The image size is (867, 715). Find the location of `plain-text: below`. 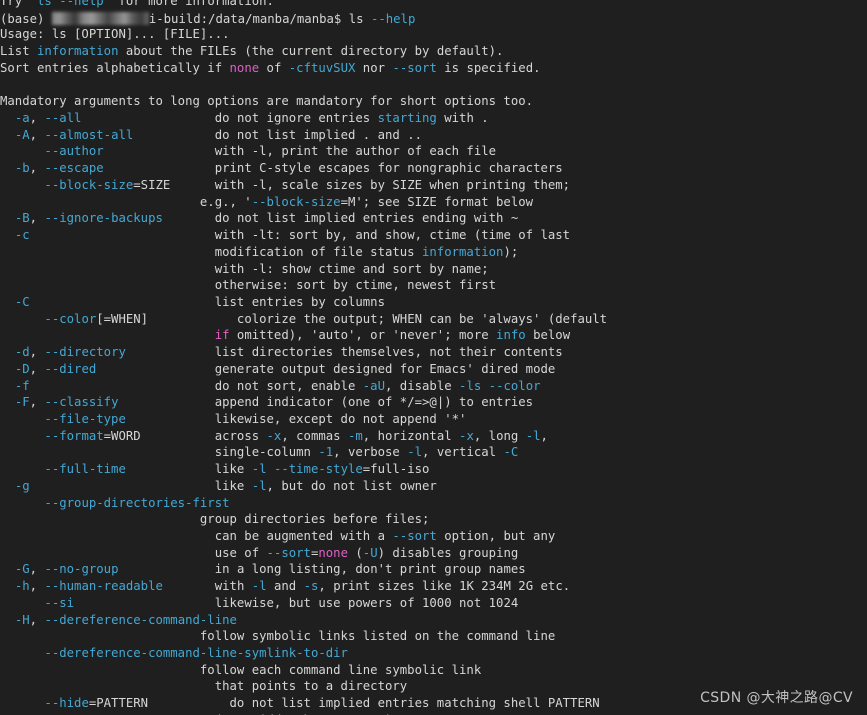

plain-text: below is located at coordinates (548, 335).